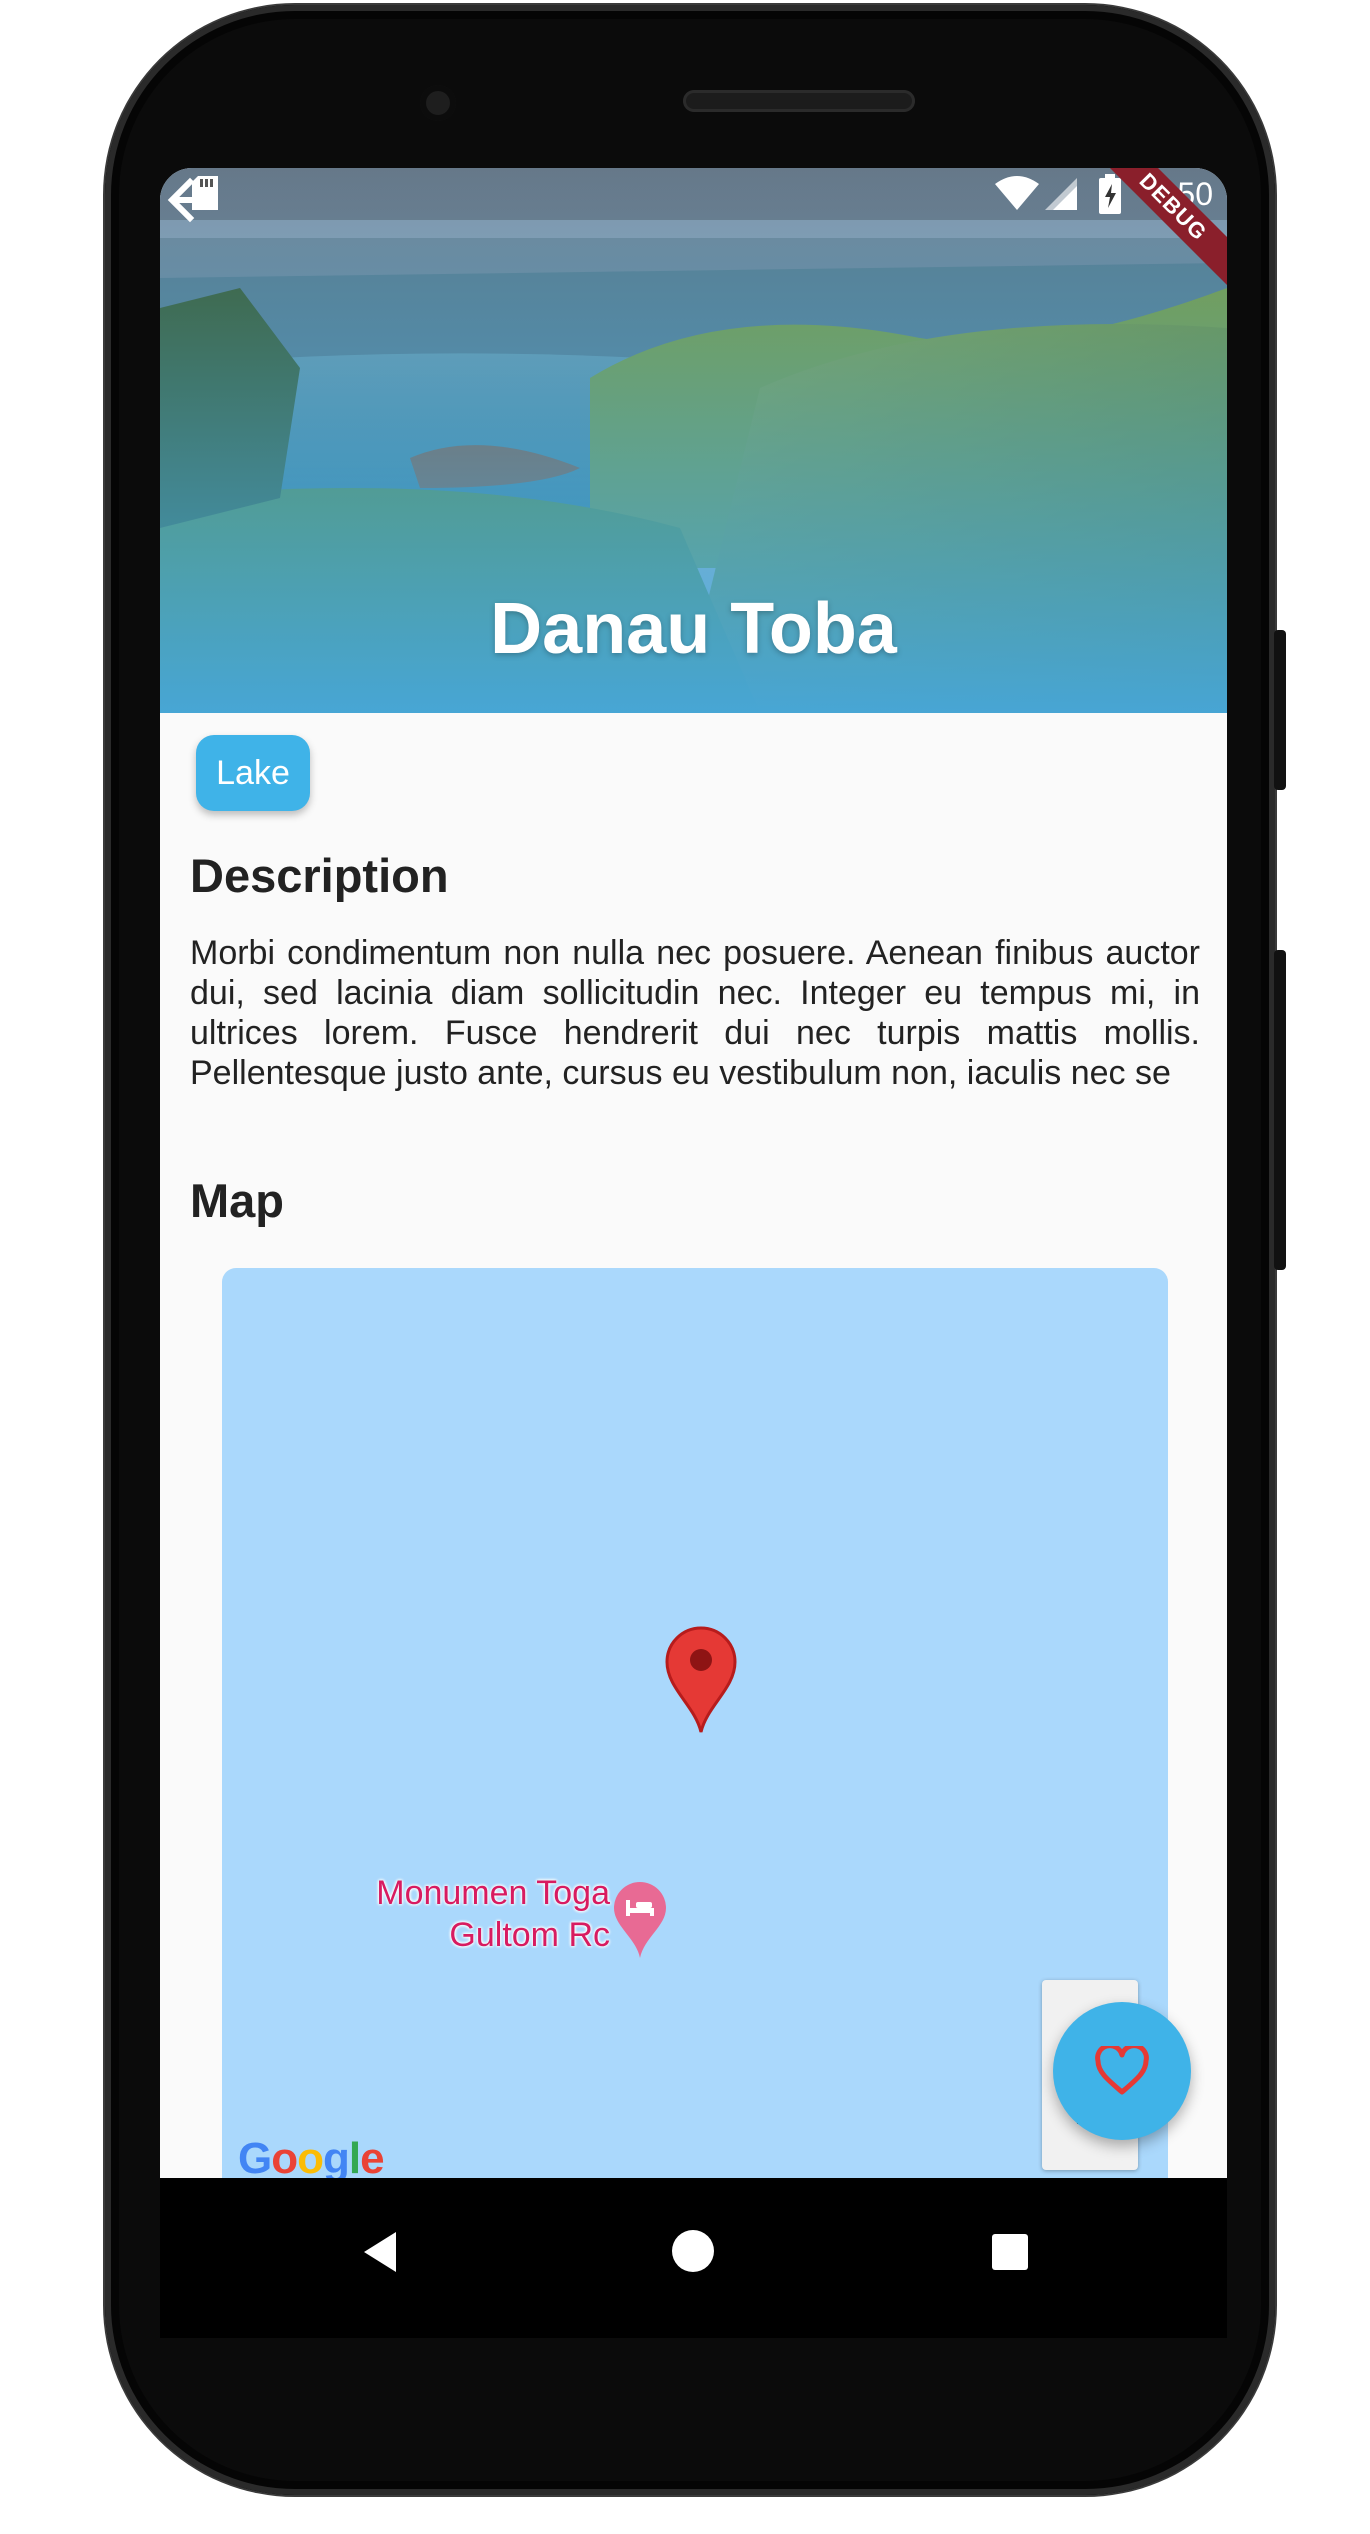  Describe the element at coordinates (1010, 2252) in the screenshot. I see `nav-recents-icon` at that location.